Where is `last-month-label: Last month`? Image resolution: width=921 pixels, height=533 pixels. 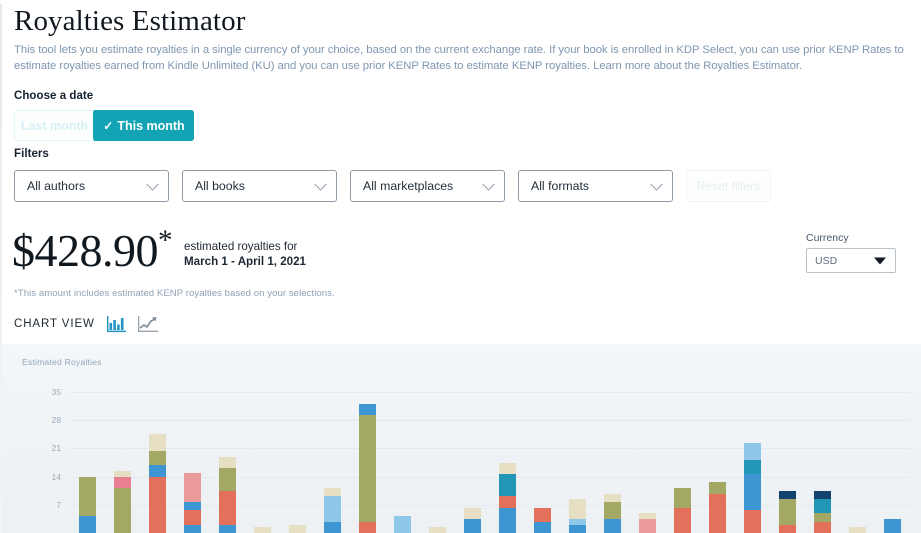 last-month-label: Last month is located at coordinates (54, 125).